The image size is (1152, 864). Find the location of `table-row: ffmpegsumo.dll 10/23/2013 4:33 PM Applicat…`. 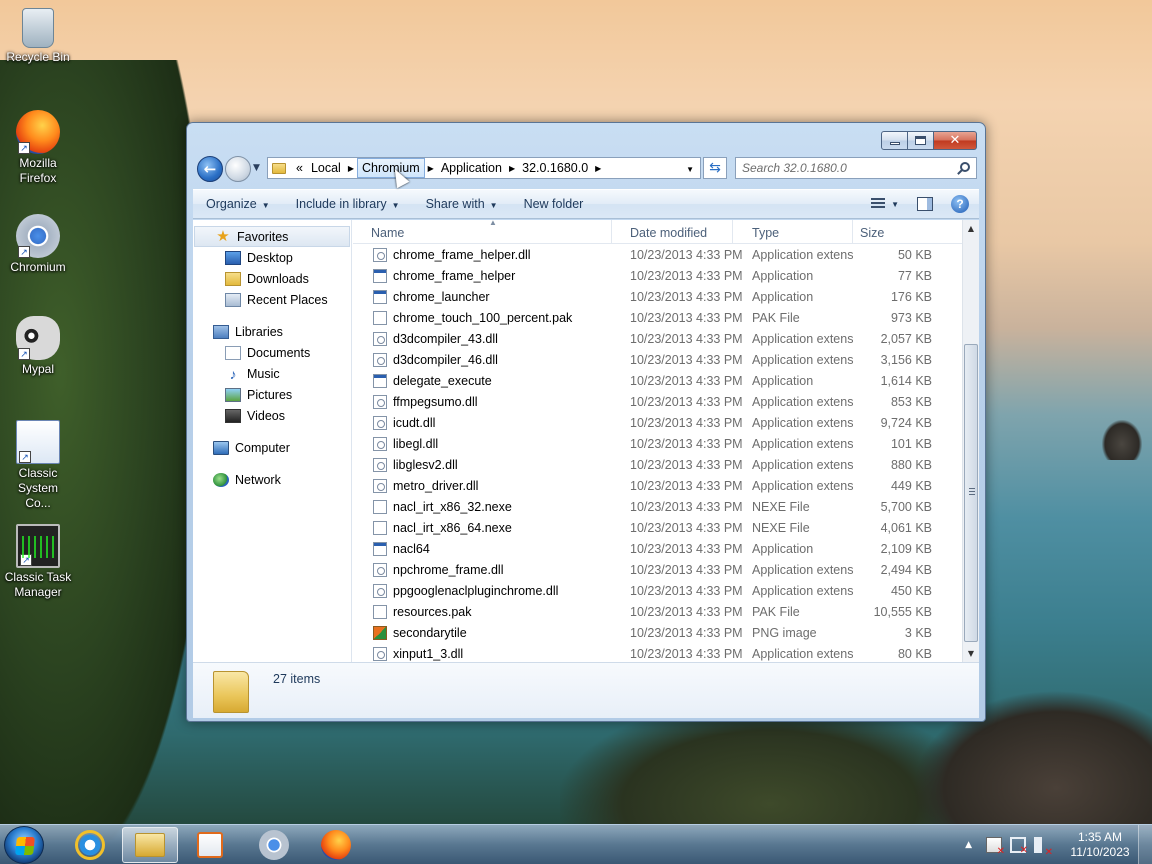

table-row: ffmpegsumo.dll 10/23/2013 4:33 PM Applicat… is located at coordinates (657, 401).